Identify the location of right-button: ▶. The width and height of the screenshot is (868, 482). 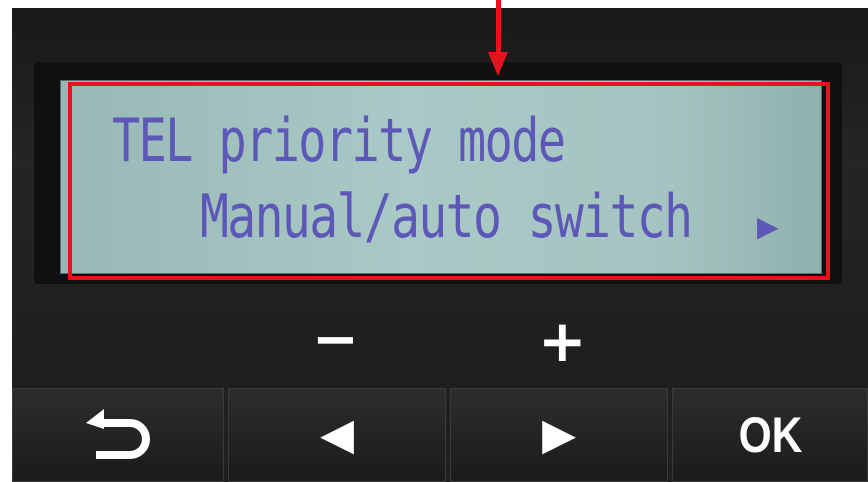
(559, 435).